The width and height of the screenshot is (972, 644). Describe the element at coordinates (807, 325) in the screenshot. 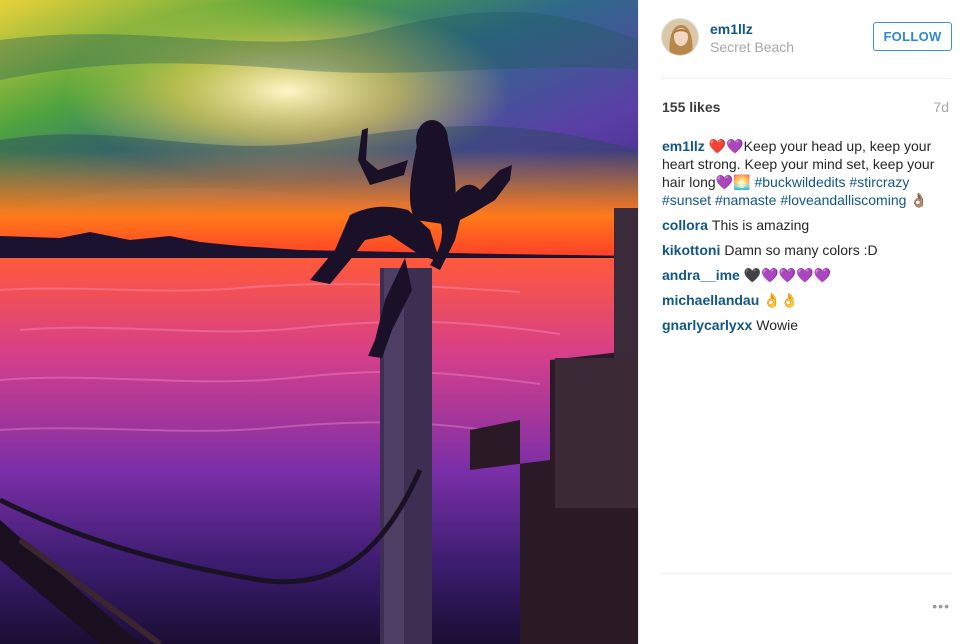

I see `comment-item: gnarlycarlyxx Wowie` at that location.